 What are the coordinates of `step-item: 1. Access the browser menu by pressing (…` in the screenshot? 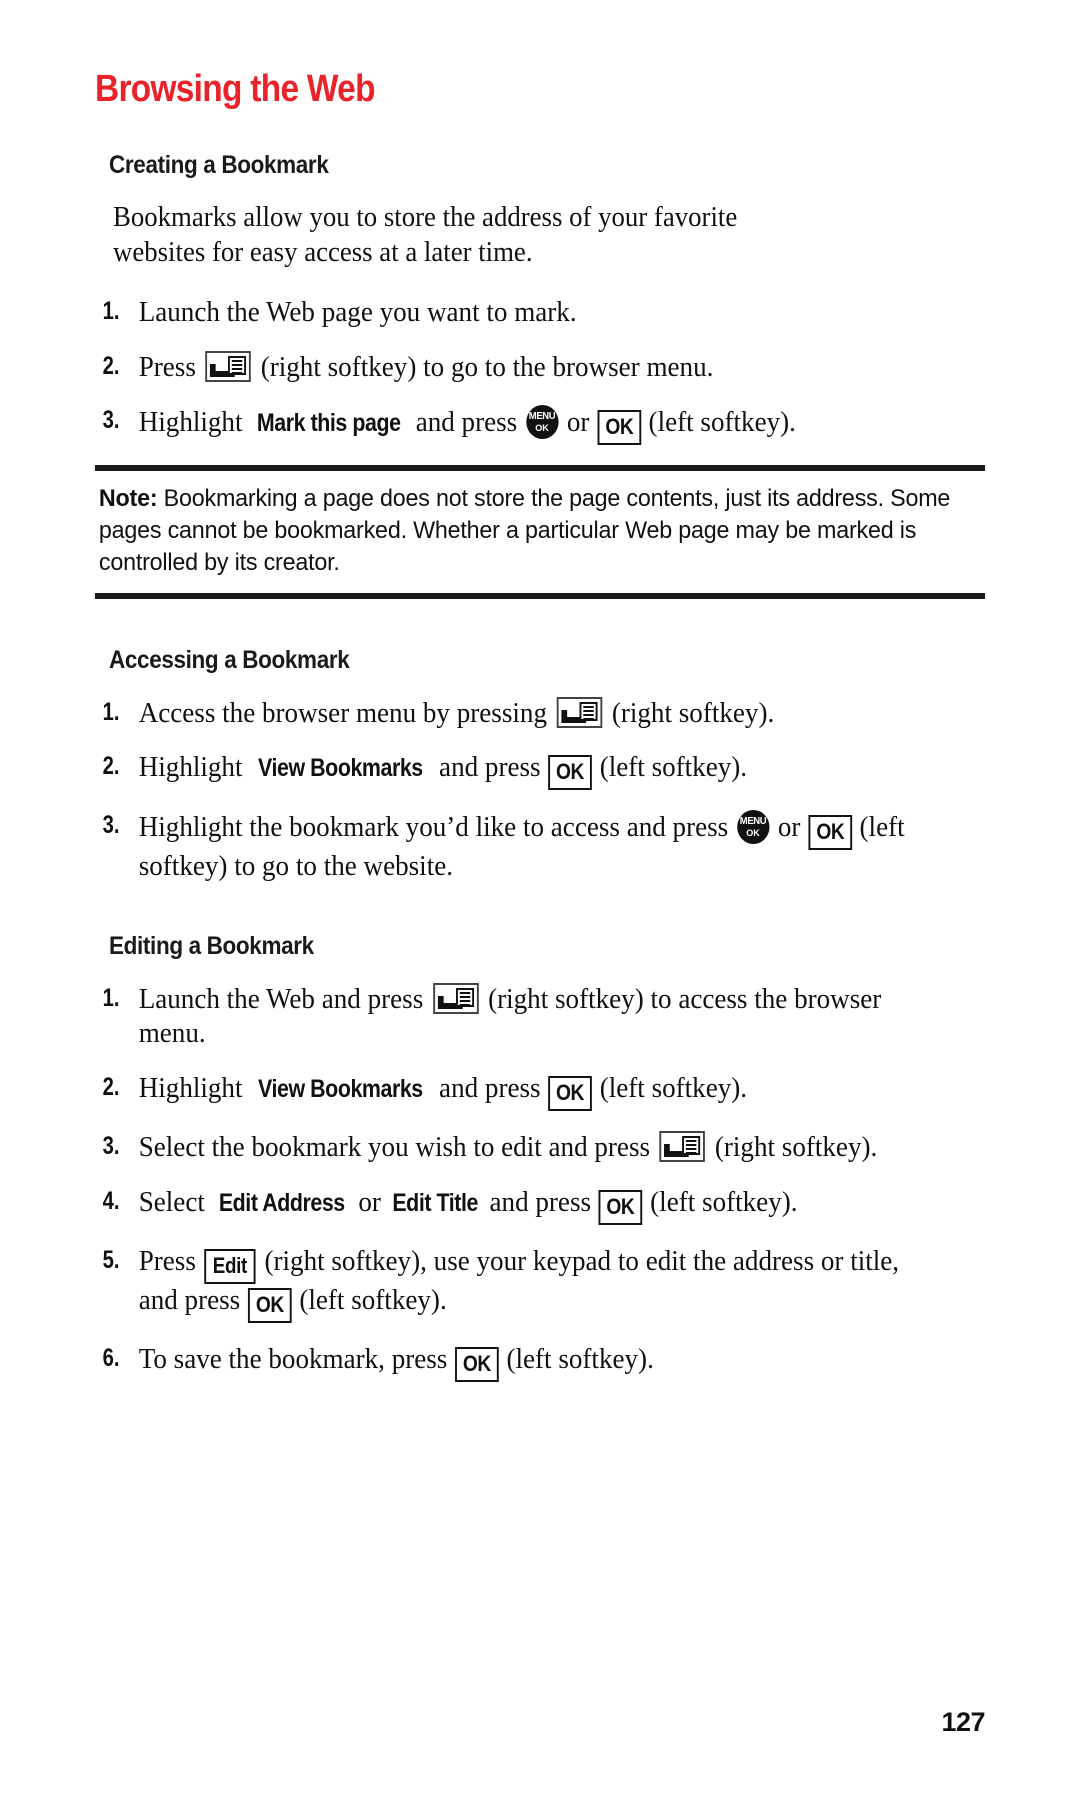 It's located at (518, 714).